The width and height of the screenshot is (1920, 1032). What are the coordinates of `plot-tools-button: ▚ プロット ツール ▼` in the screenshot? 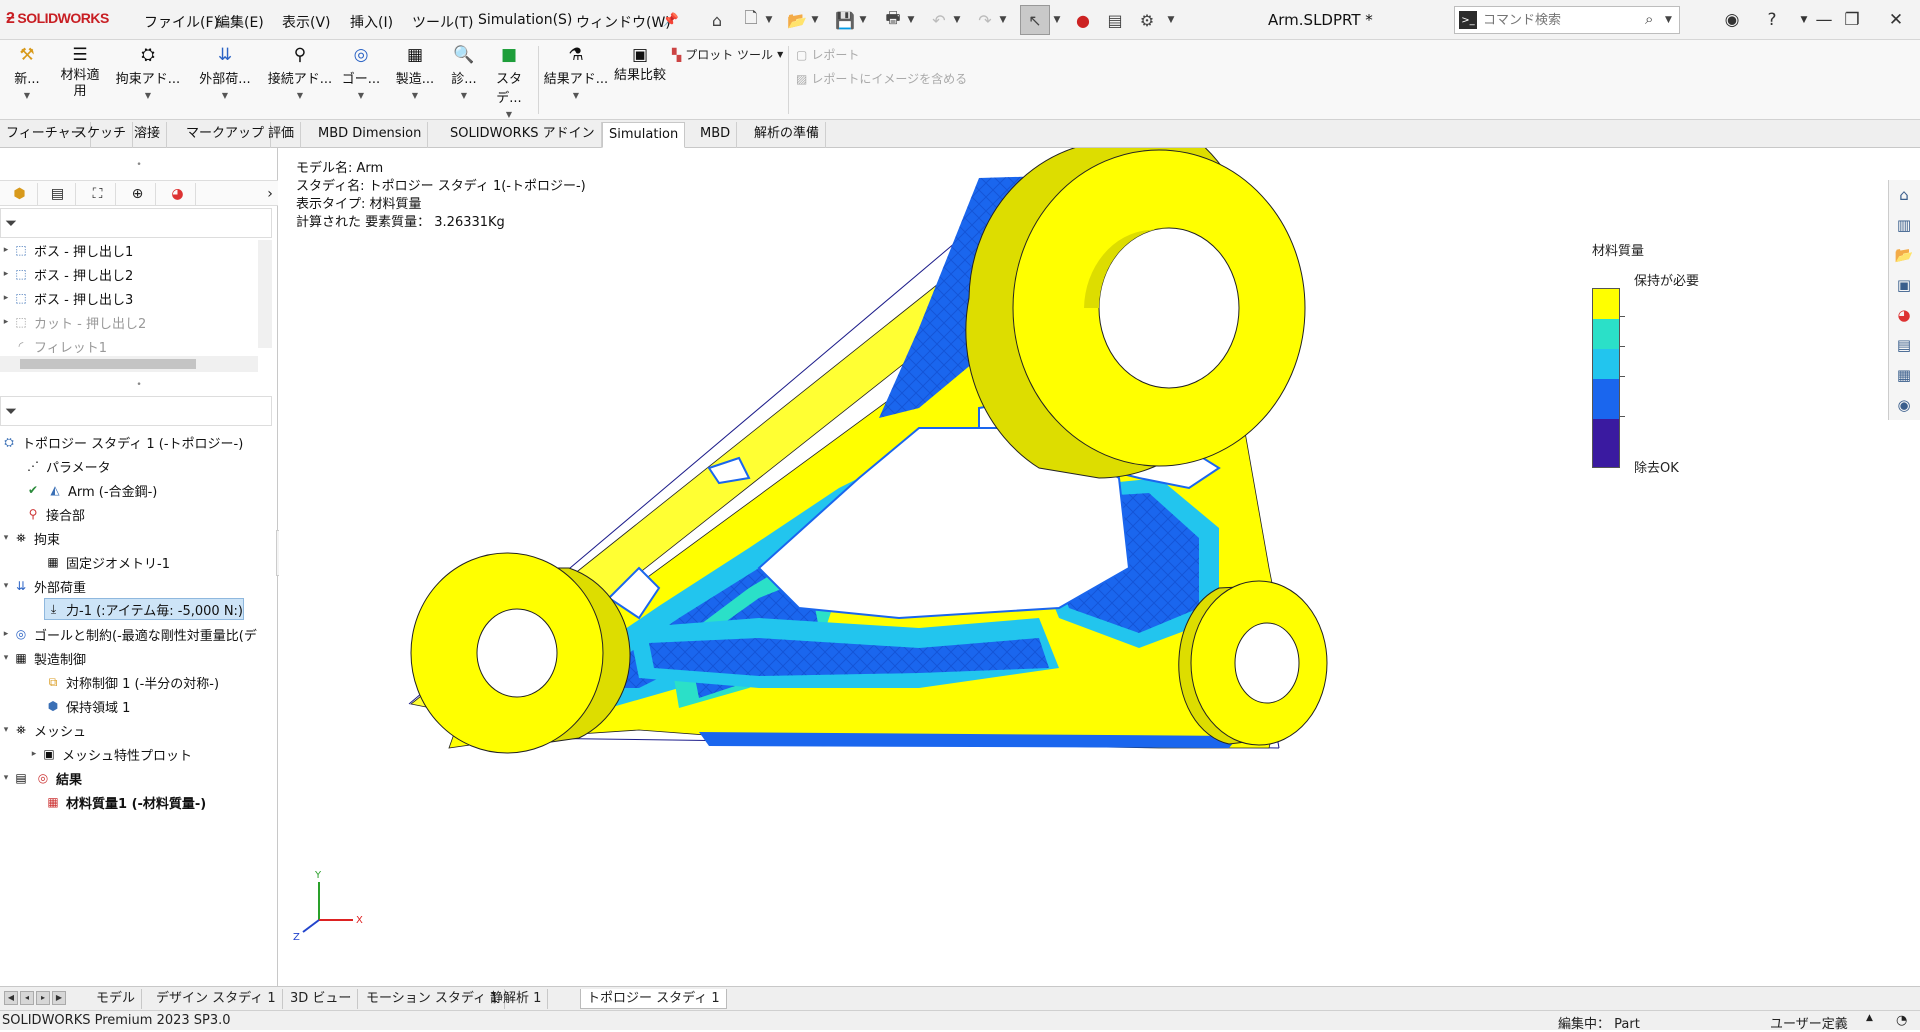 It's located at (727, 54).